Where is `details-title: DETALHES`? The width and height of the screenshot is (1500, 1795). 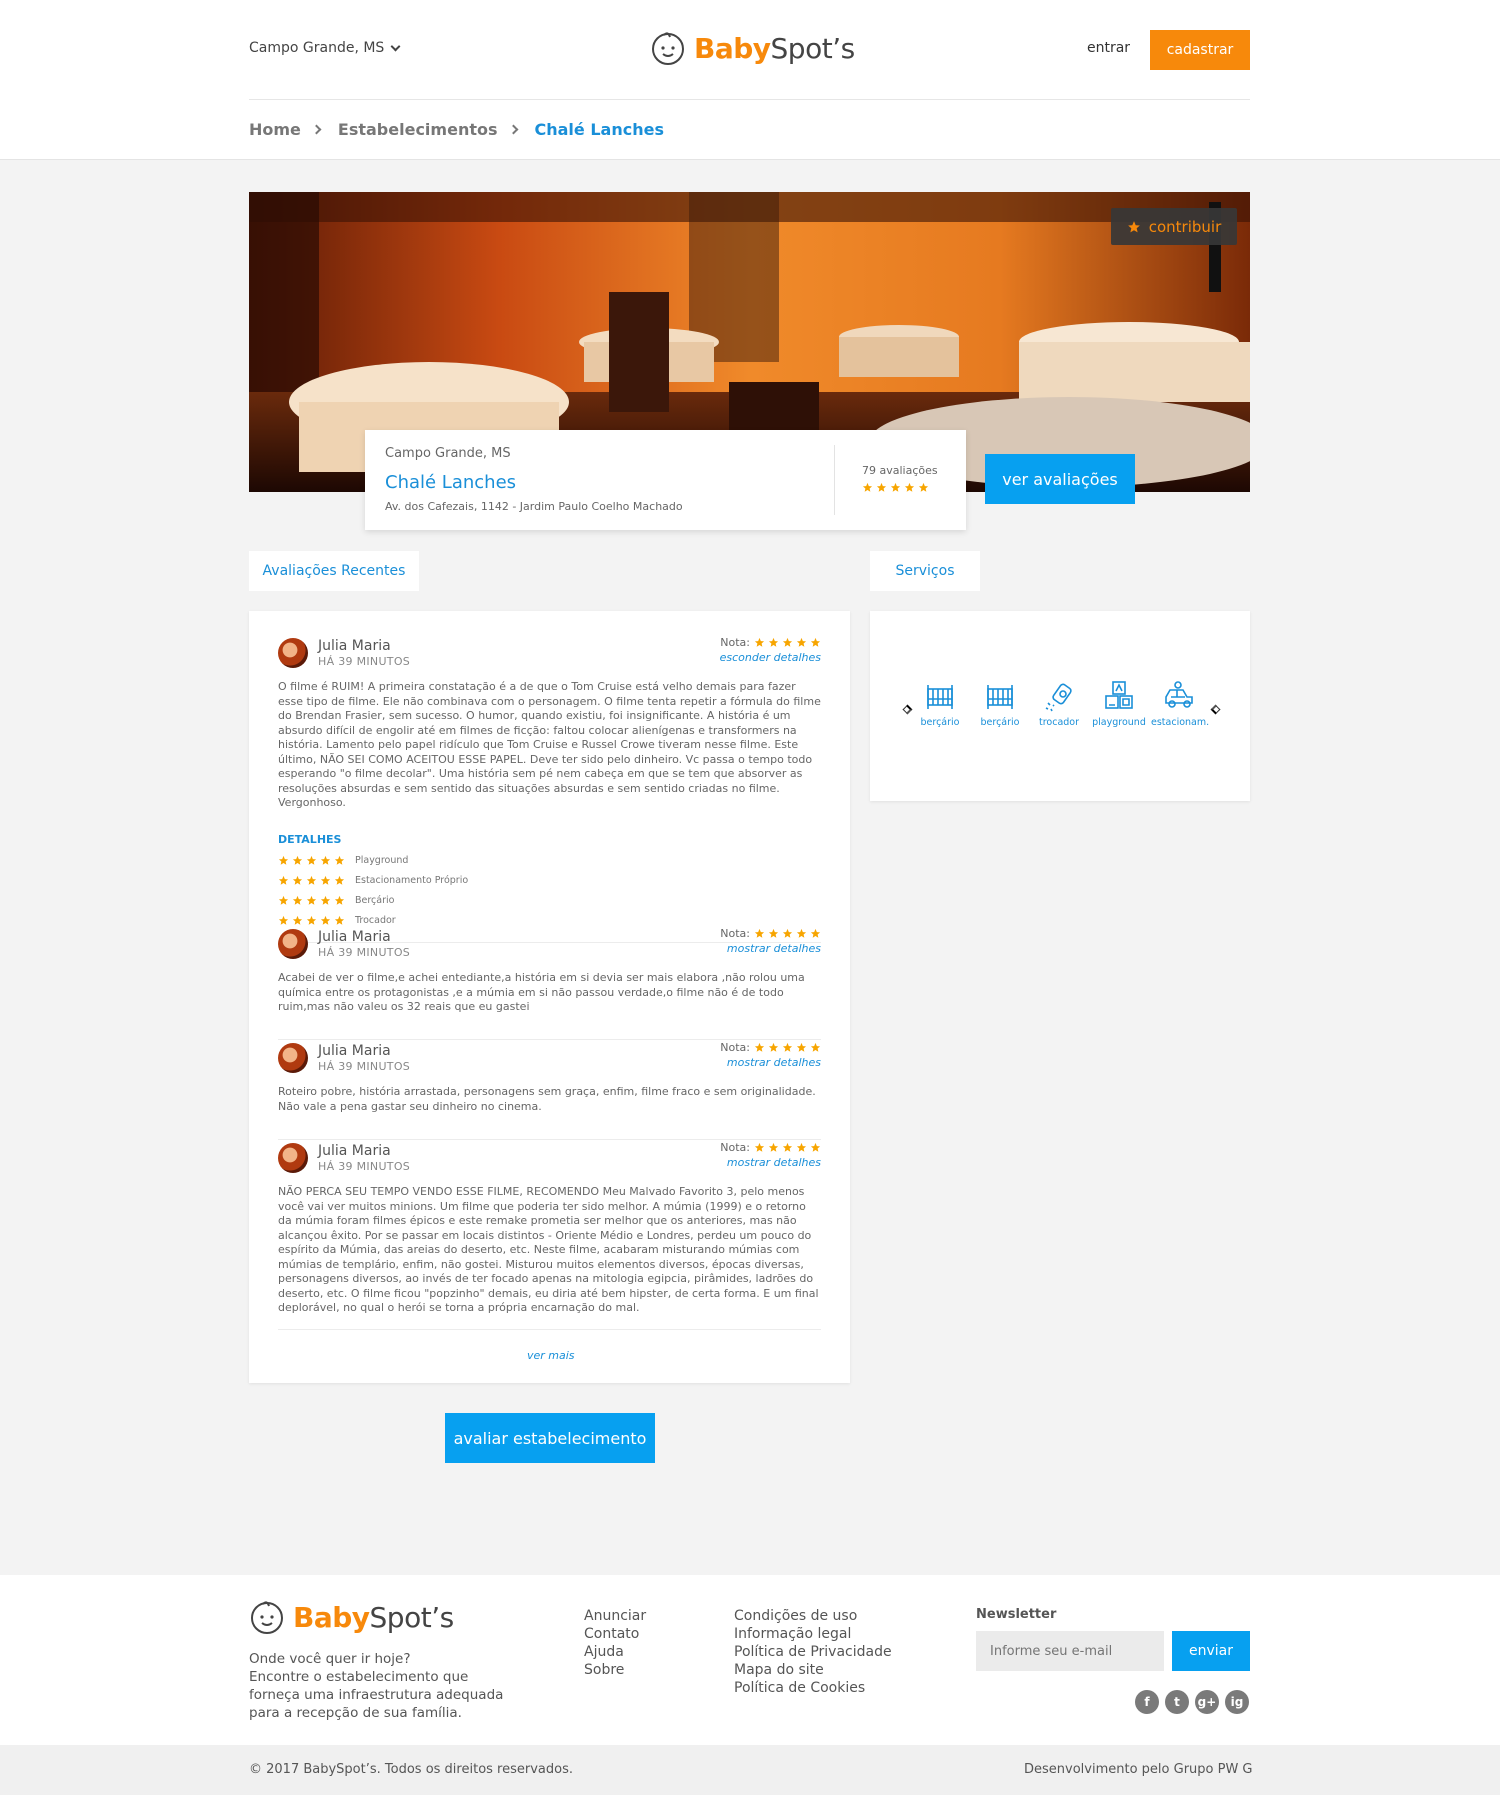 details-title: DETALHES is located at coordinates (310, 839).